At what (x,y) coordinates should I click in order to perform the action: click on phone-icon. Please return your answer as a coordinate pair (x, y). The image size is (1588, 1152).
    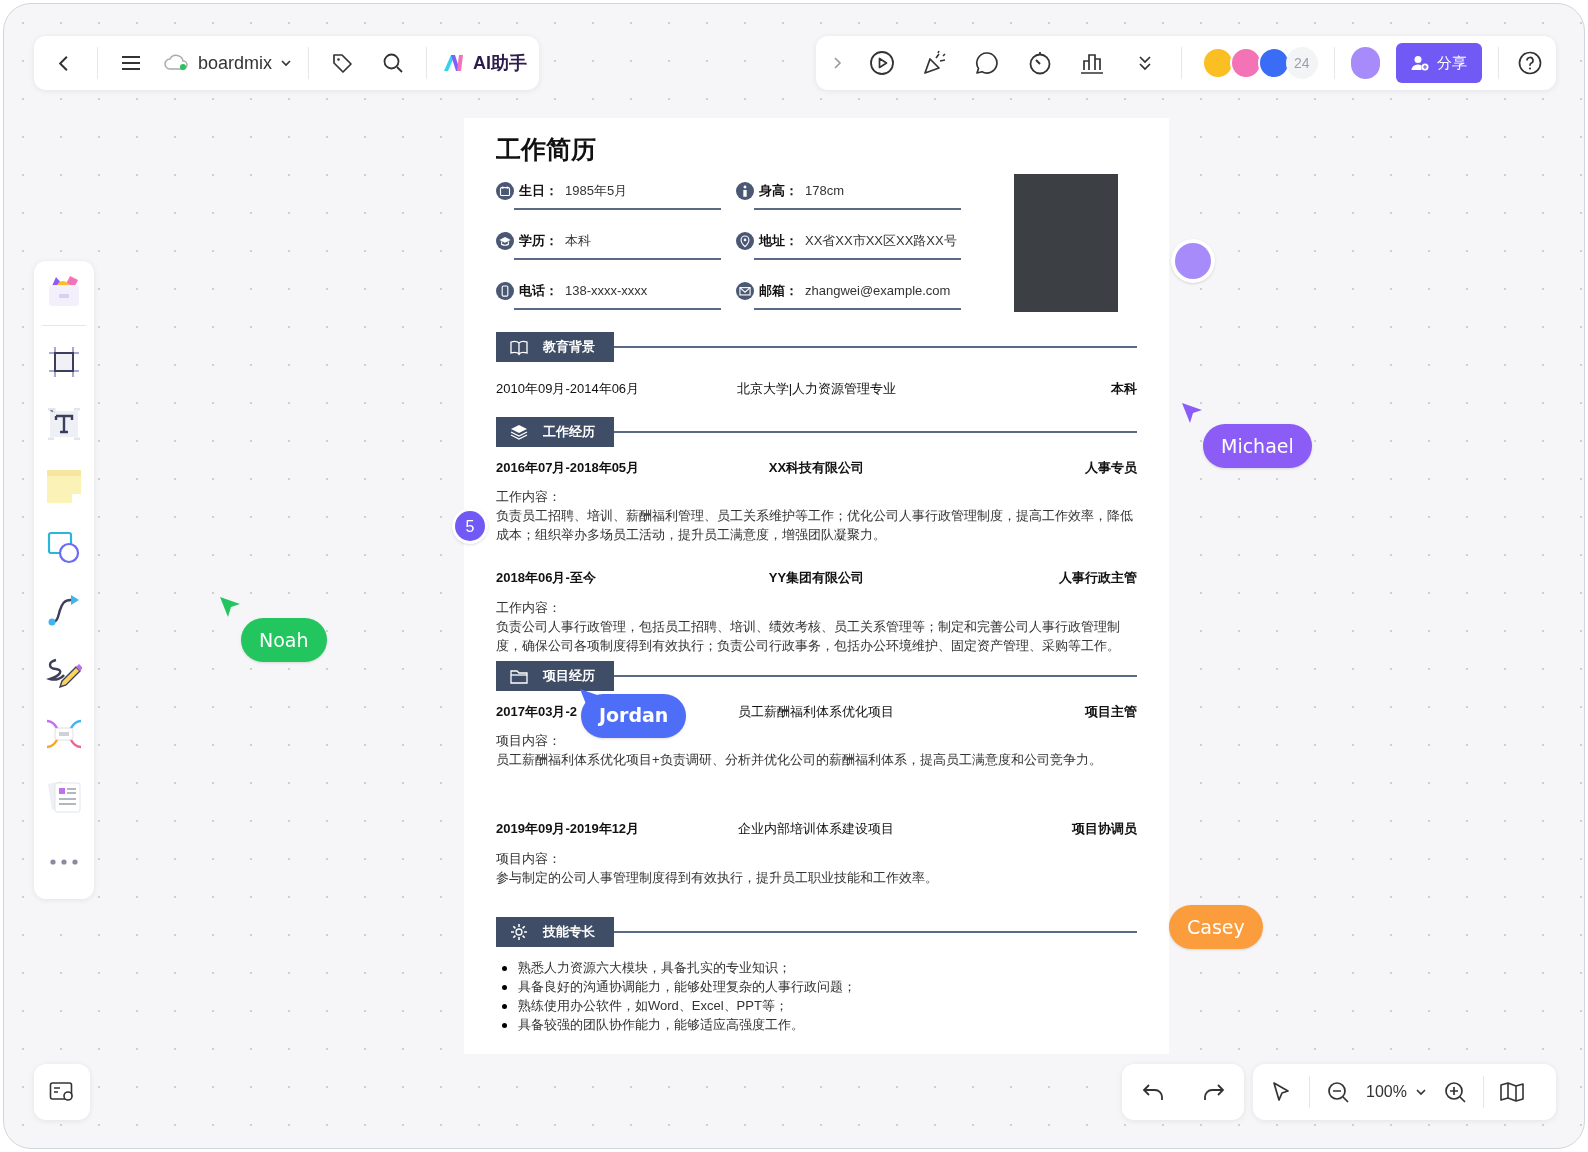
    Looking at the image, I should click on (505, 291).